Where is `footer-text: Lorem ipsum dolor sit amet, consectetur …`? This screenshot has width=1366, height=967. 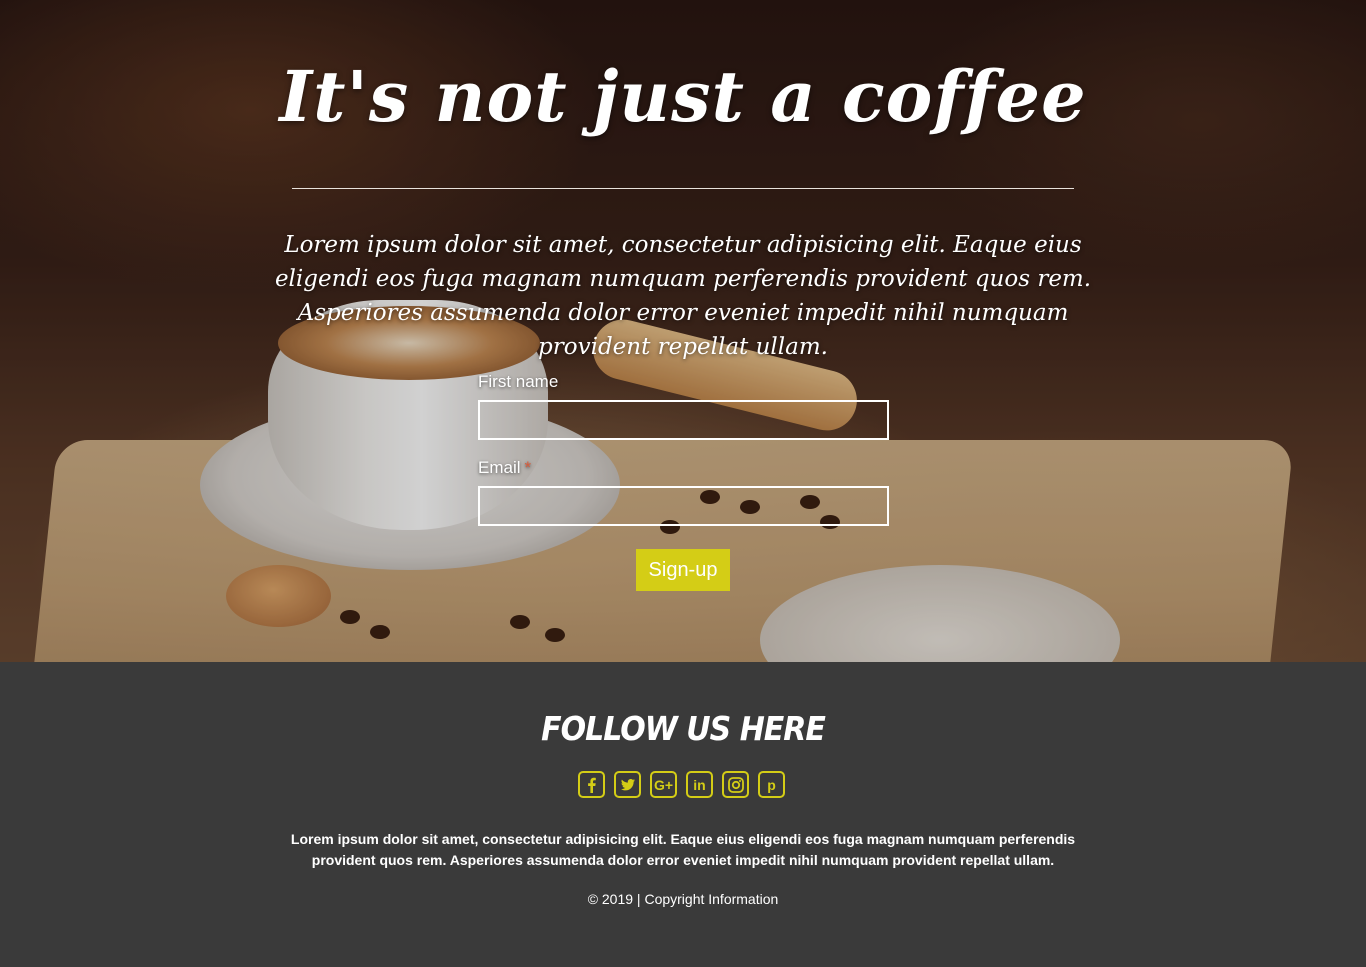 footer-text: Lorem ipsum dolor sit amet, consectetur … is located at coordinates (683, 849).